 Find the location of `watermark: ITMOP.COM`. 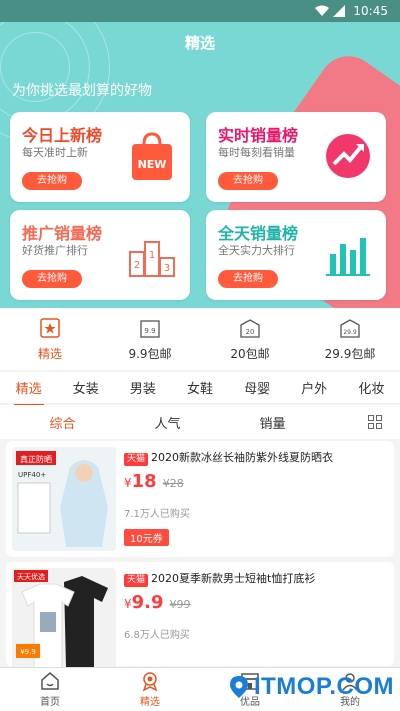

watermark: ITMOP.COM is located at coordinates (311, 687).